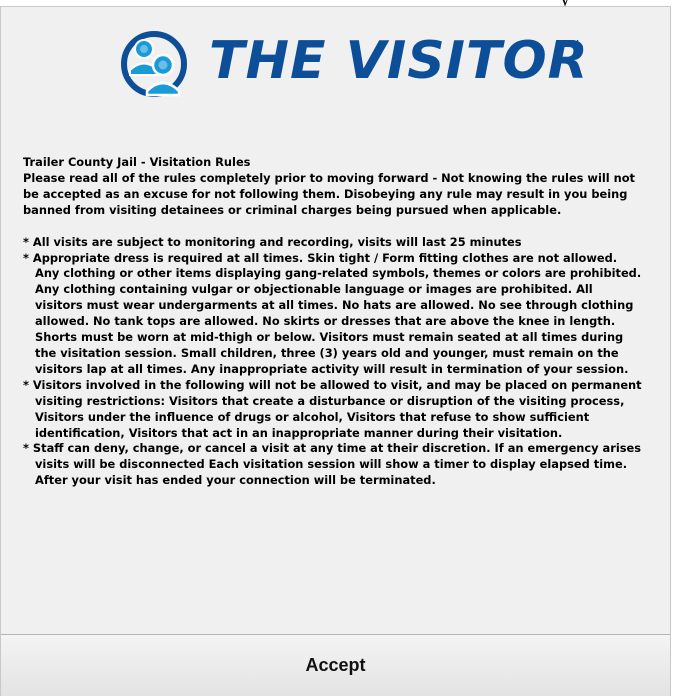 This screenshot has width=674, height=698. I want to click on accept-button: Accept, so click(335, 665).